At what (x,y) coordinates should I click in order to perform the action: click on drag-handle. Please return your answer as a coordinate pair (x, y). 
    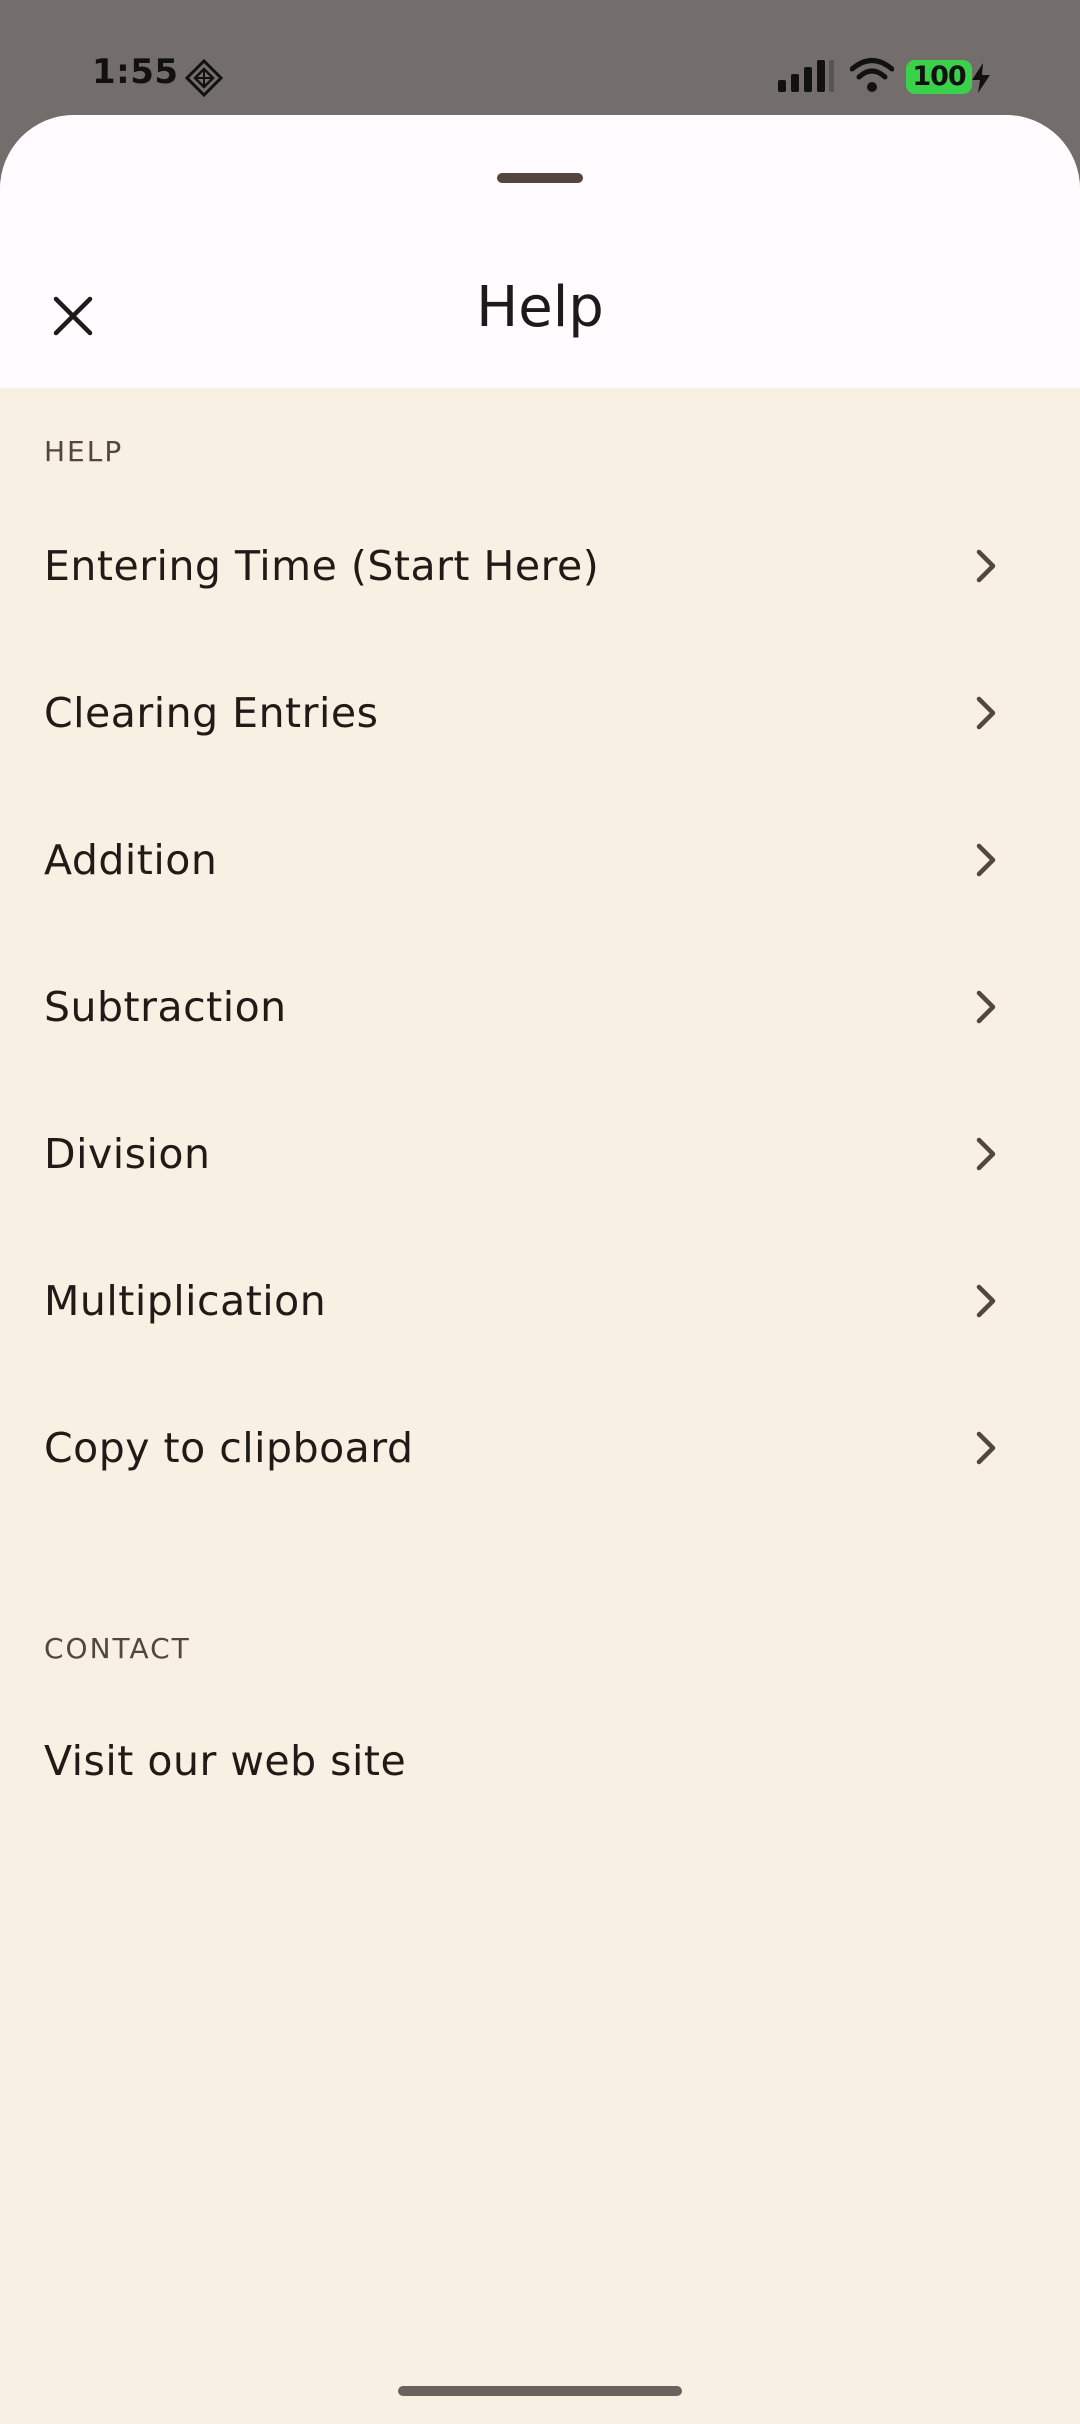
    Looking at the image, I should click on (540, 178).